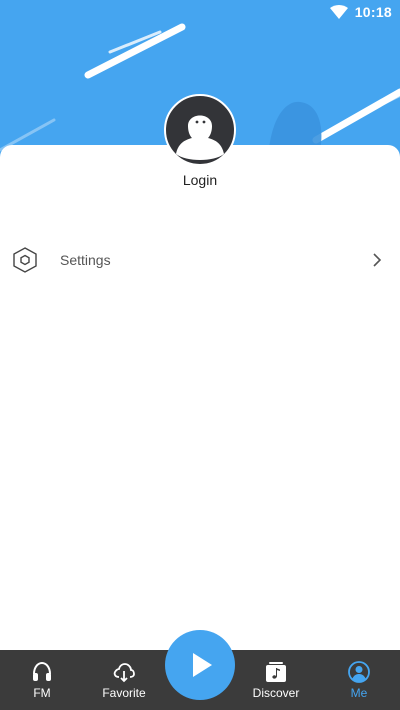 This screenshot has height=710, width=400. I want to click on status-time: 10:18, so click(373, 12).